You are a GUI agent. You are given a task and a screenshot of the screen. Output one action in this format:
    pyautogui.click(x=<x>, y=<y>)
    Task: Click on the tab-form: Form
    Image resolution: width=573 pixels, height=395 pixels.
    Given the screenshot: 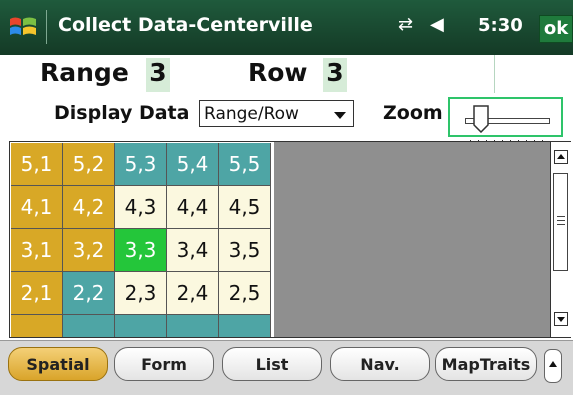 What is the action you would take?
    pyautogui.click(x=164, y=364)
    